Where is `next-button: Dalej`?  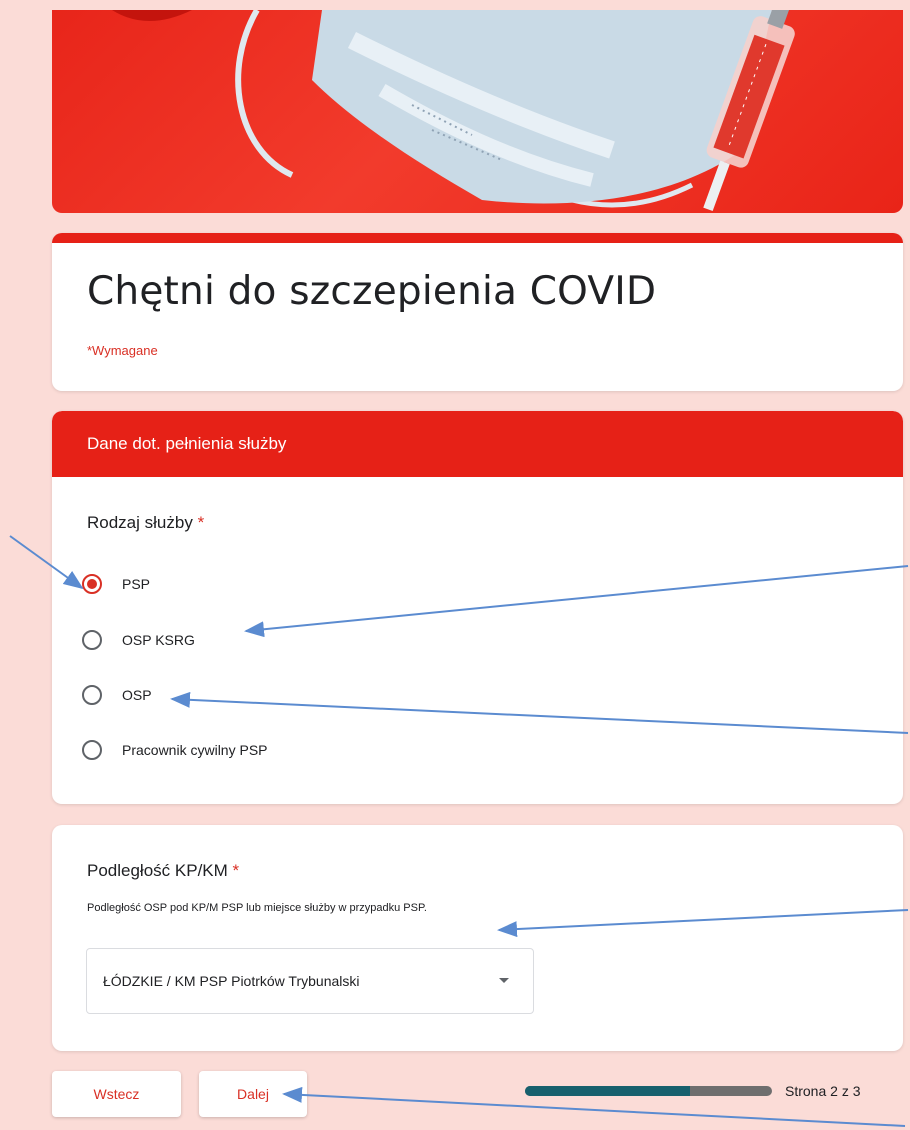 next-button: Dalej is located at coordinates (253, 1094).